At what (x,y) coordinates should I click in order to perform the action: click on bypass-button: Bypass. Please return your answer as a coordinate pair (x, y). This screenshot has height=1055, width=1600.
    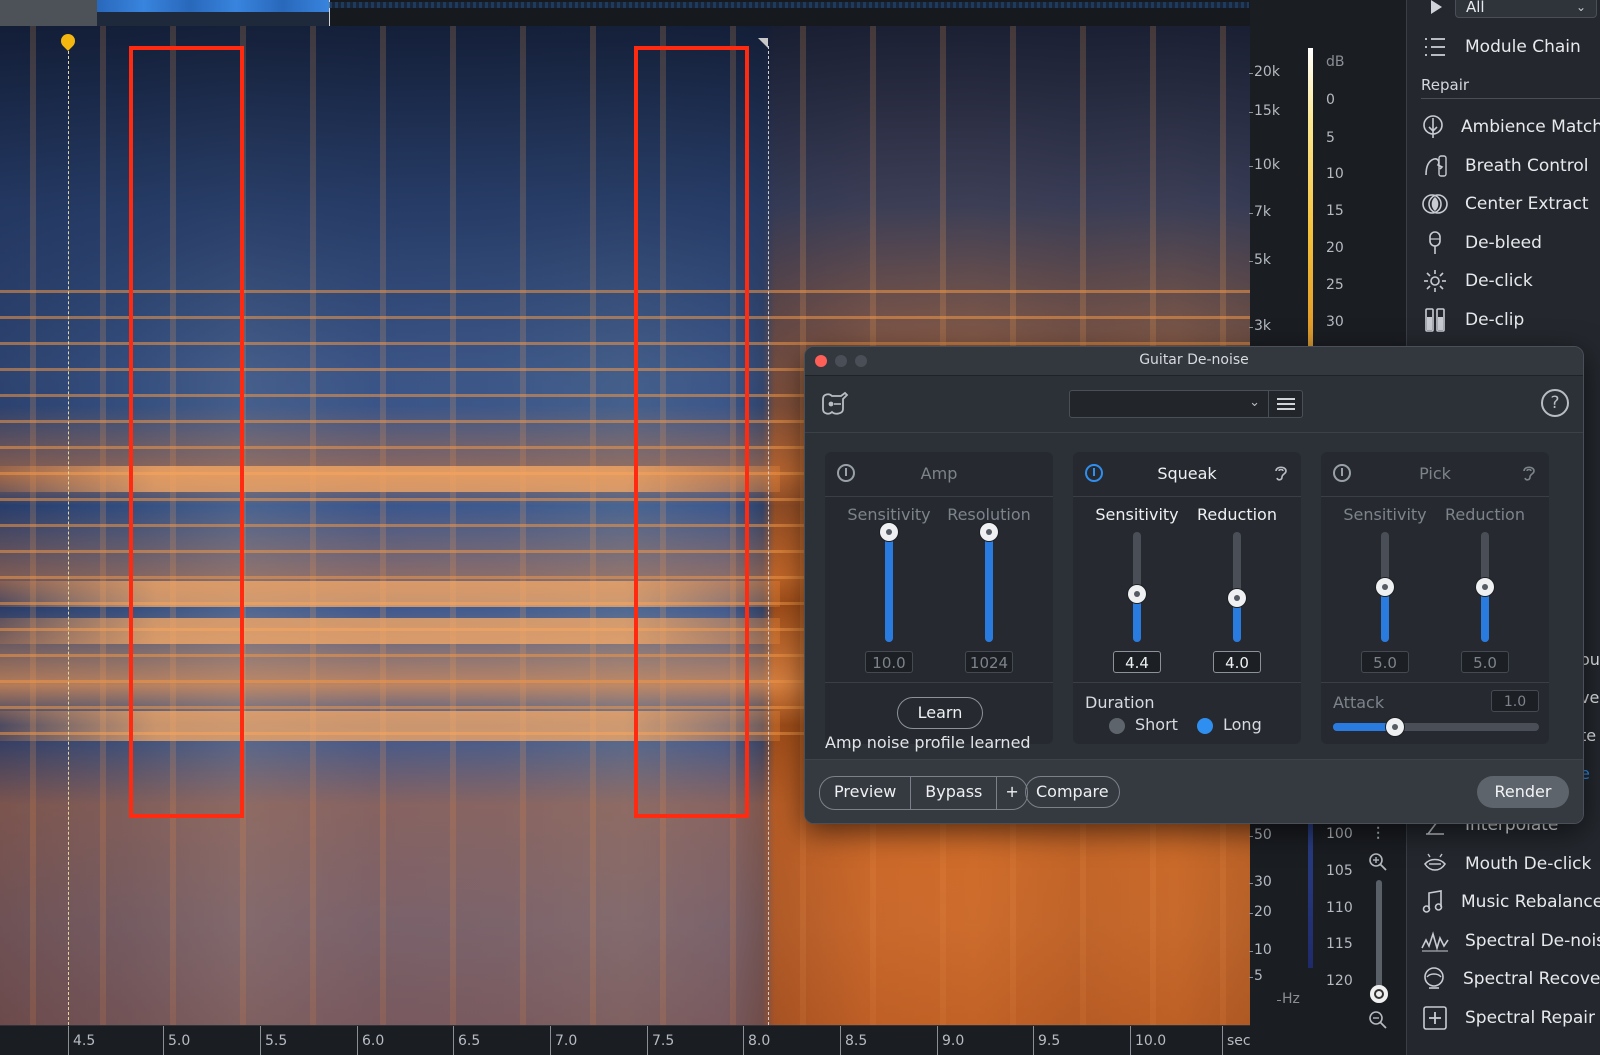
    Looking at the image, I should click on (954, 793).